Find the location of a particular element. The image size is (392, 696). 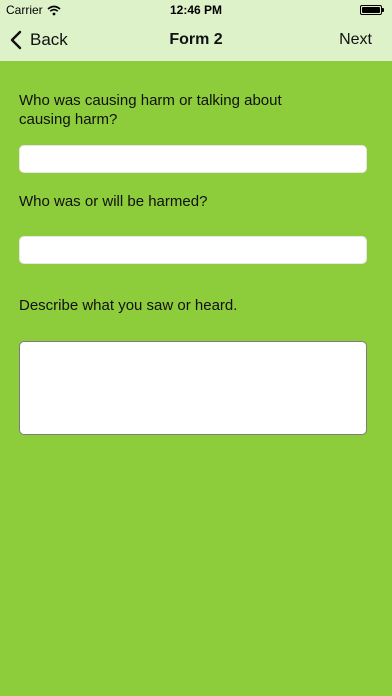

causing-harm-input is located at coordinates (193, 159).